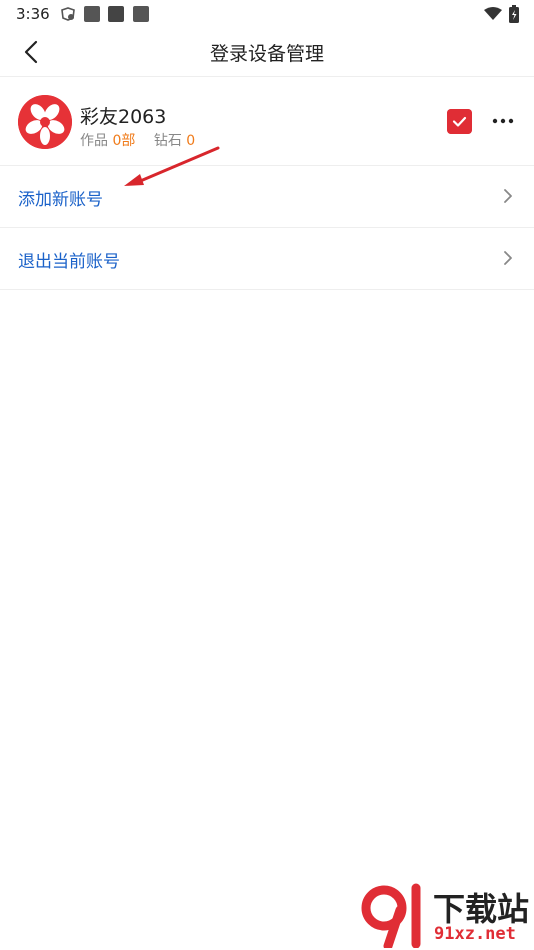 This screenshot has width=534, height=950. Describe the element at coordinates (123, 117) in the screenshot. I see `username: 彩友2063` at that location.